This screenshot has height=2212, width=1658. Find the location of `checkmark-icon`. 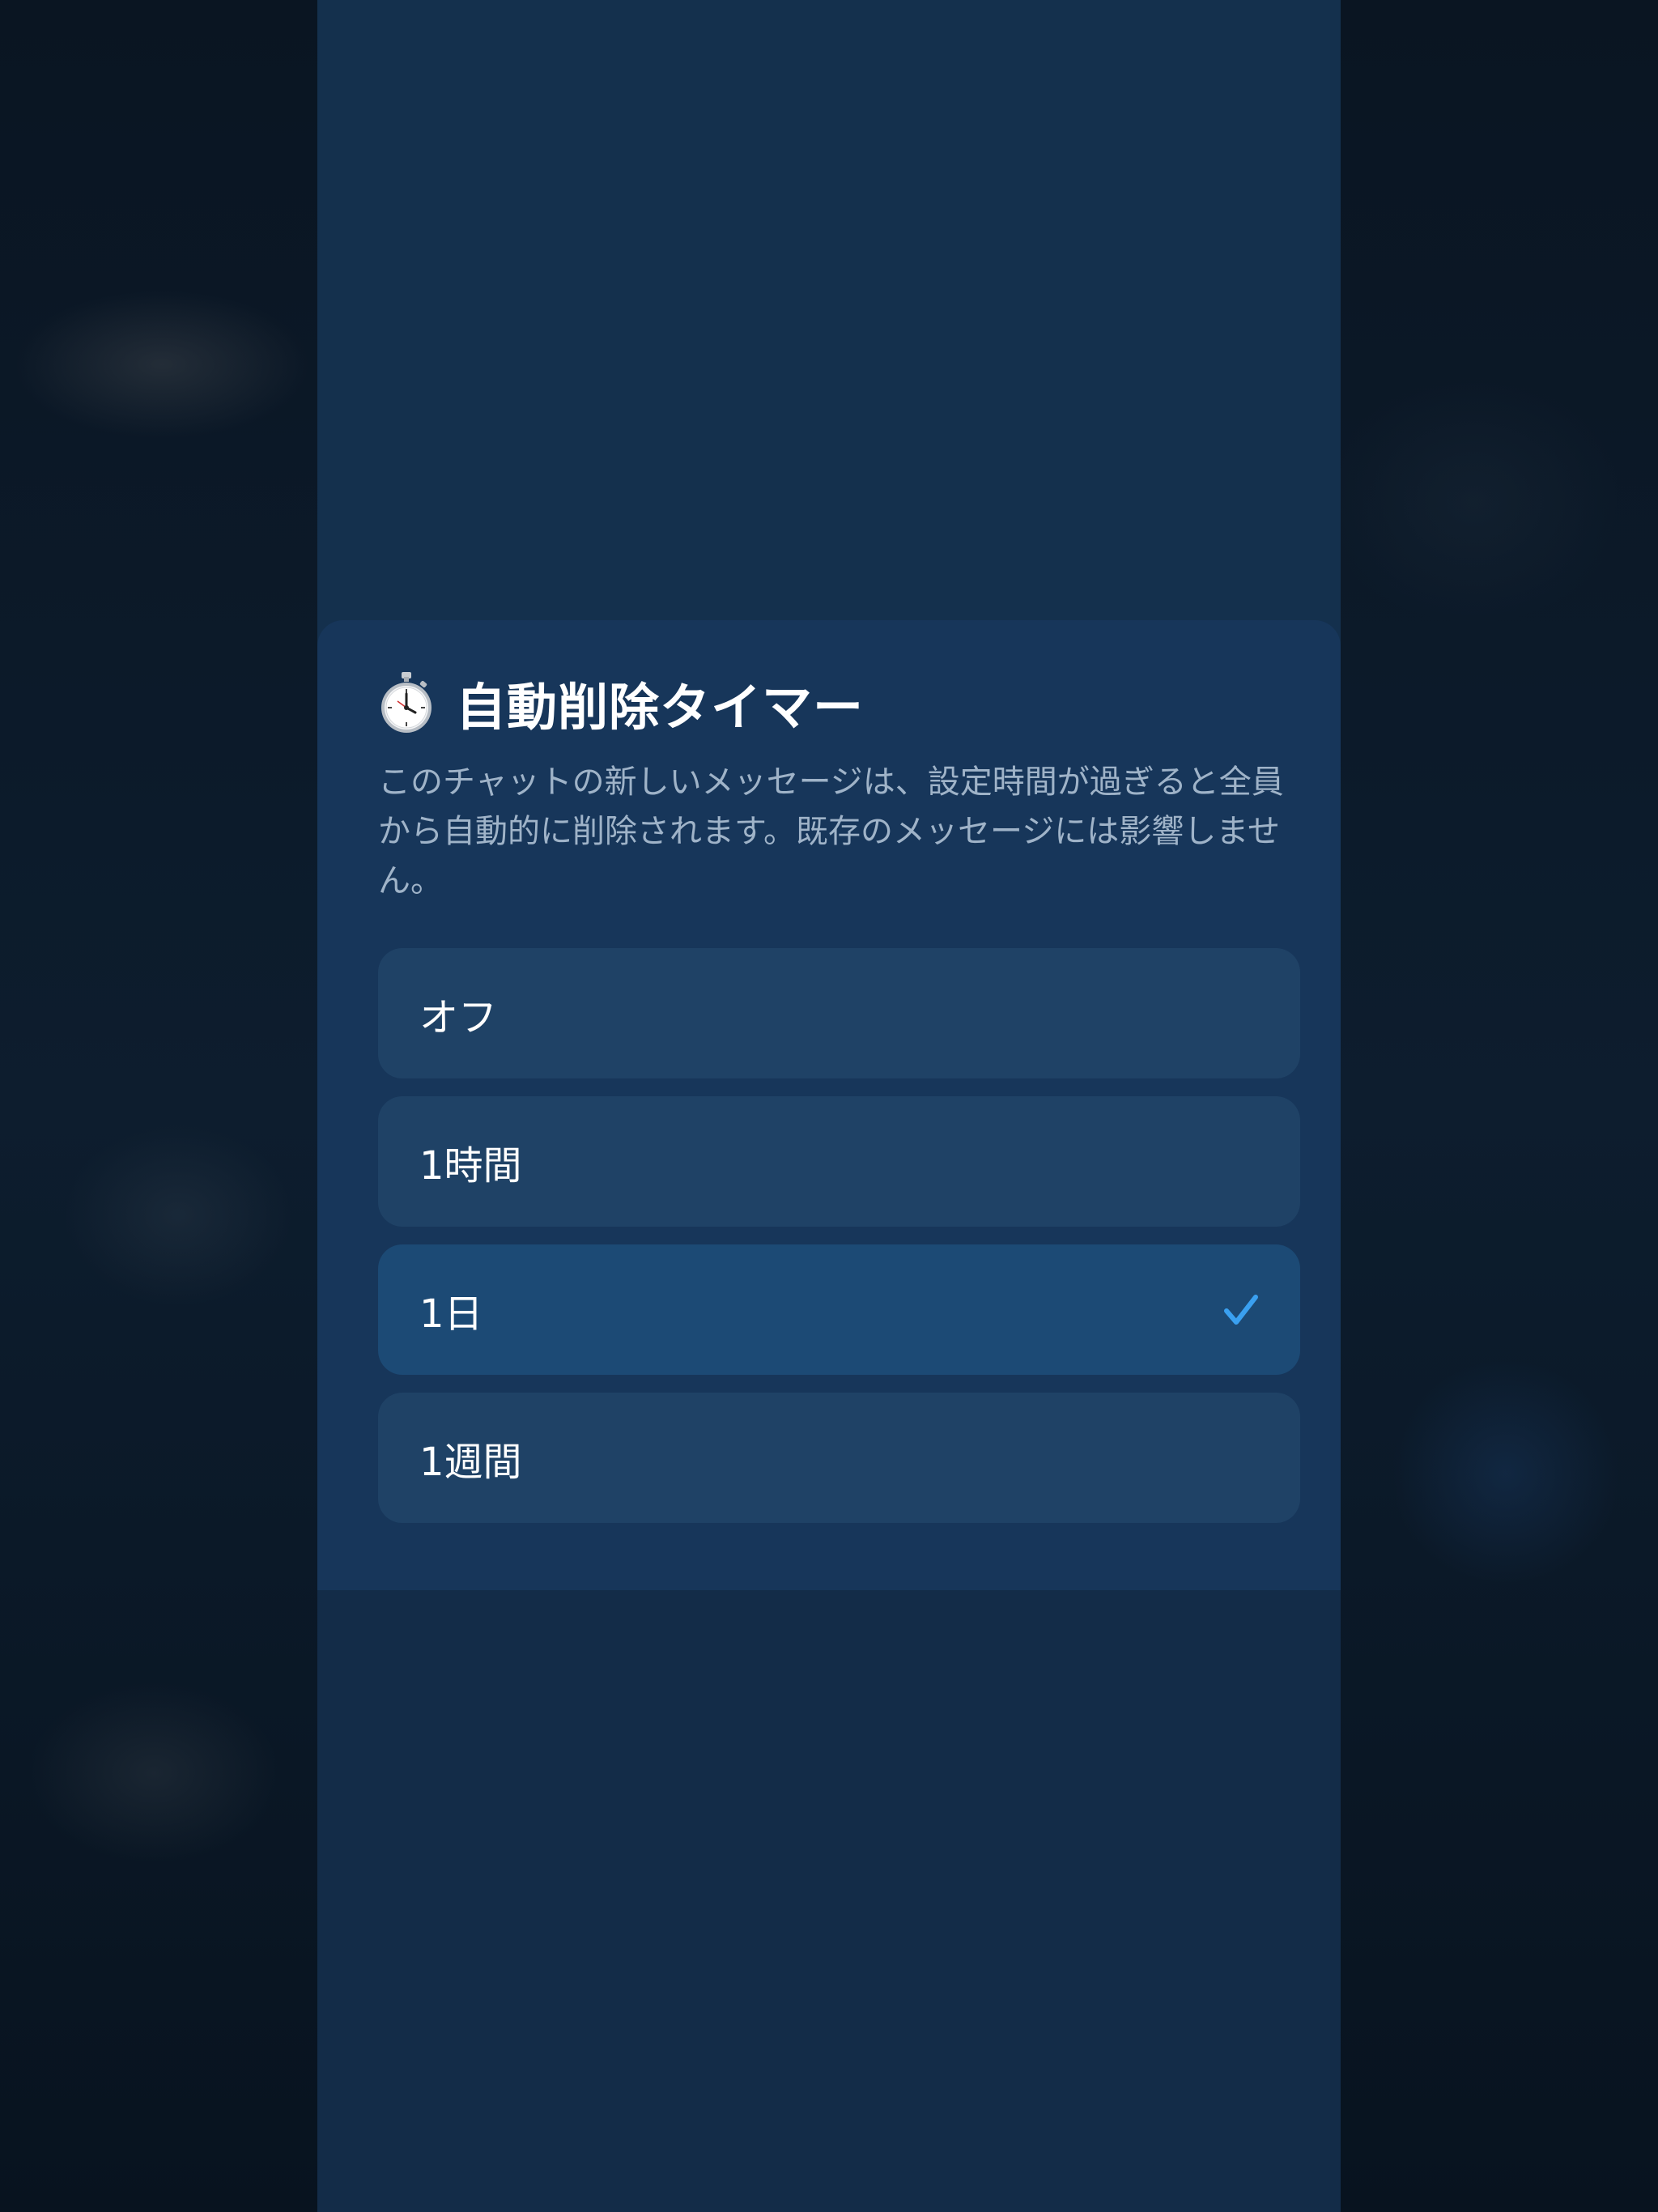

checkmark-icon is located at coordinates (1241, 1310).